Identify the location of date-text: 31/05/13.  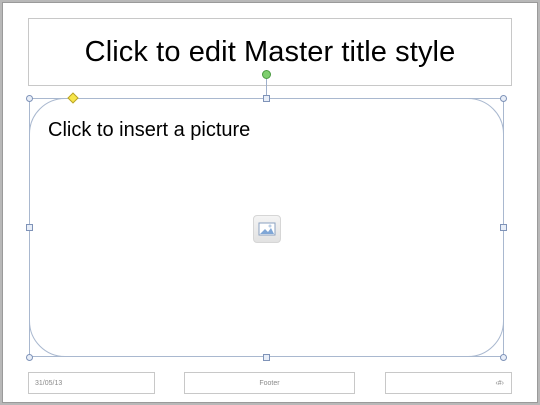
(49, 383).